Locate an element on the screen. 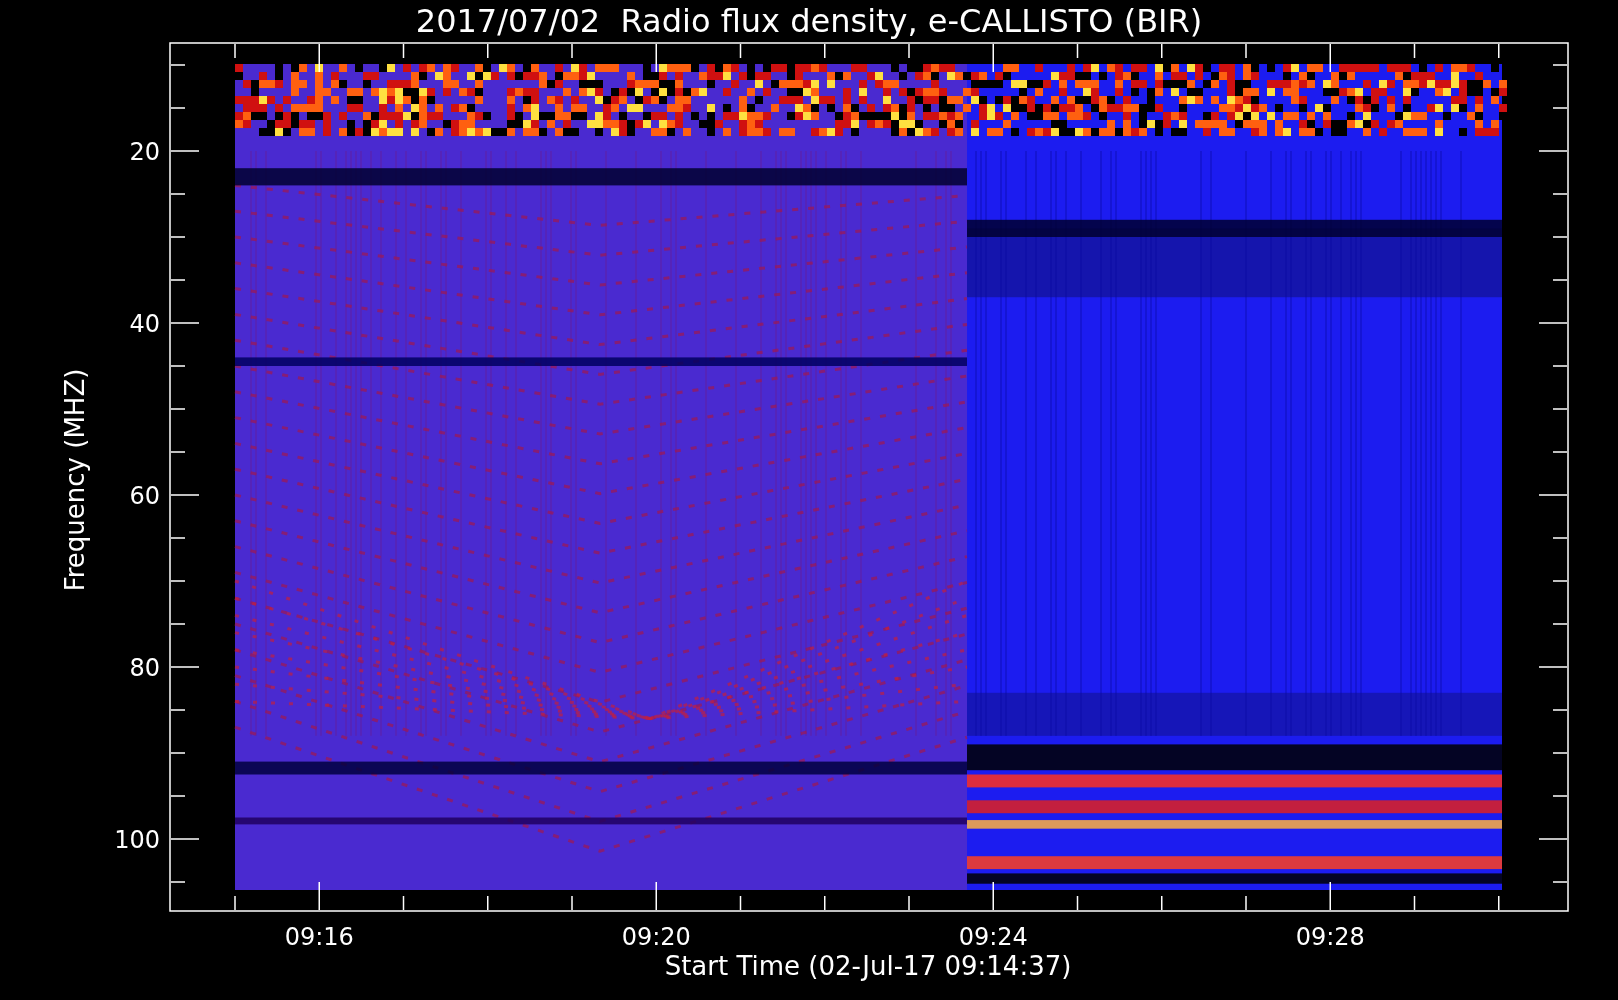  y-tick-label: 20 is located at coordinates (144, 152).